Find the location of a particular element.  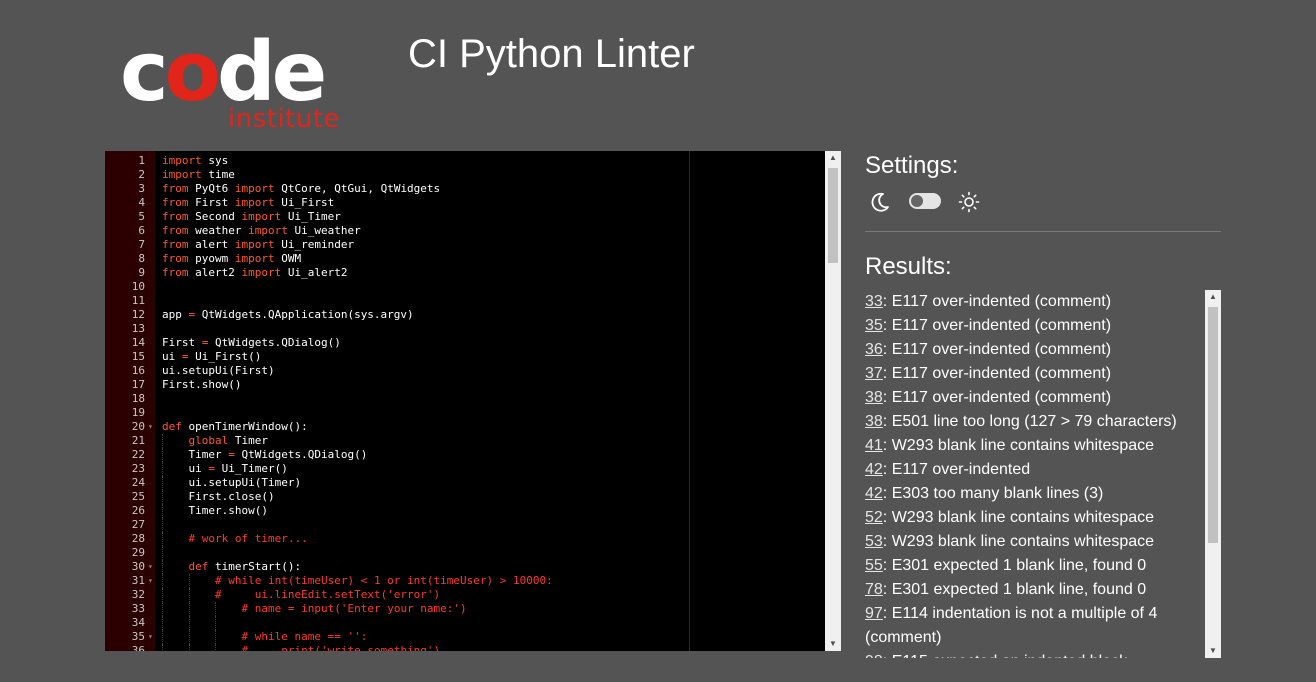

code-token: time is located at coordinates (218, 174).